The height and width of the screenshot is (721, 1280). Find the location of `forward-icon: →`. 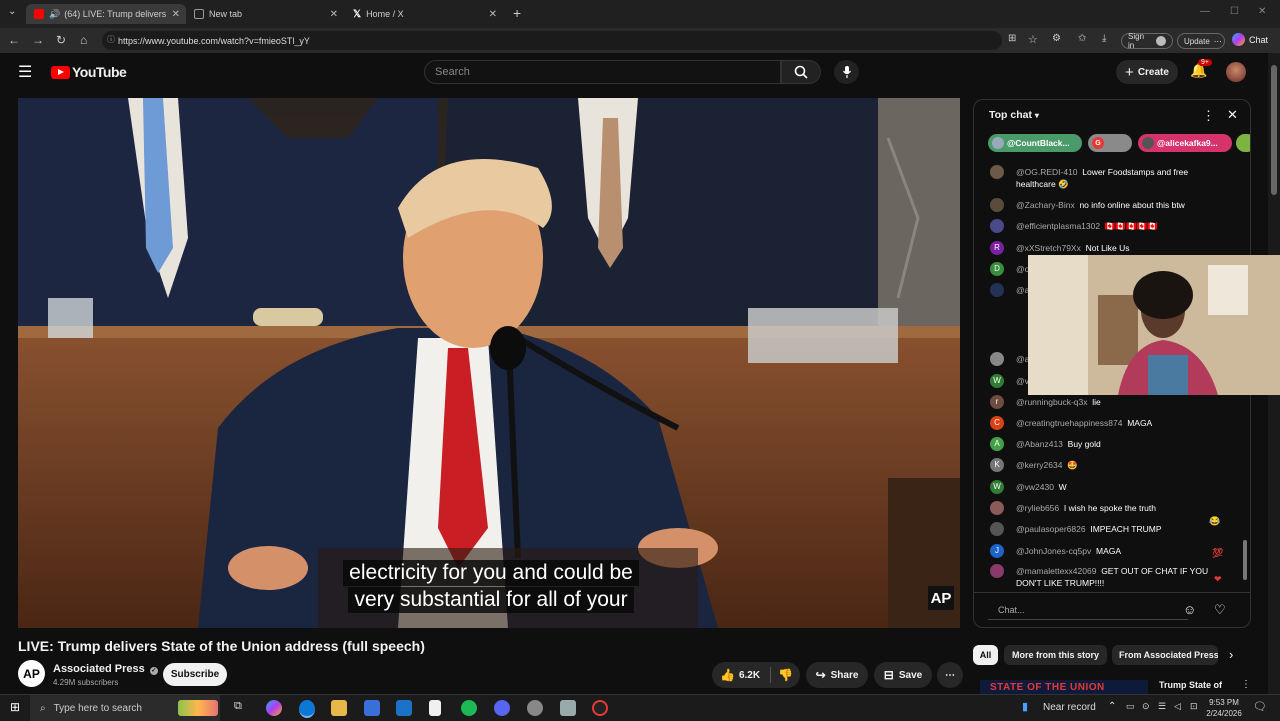

forward-icon: → is located at coordinates (38, 40).